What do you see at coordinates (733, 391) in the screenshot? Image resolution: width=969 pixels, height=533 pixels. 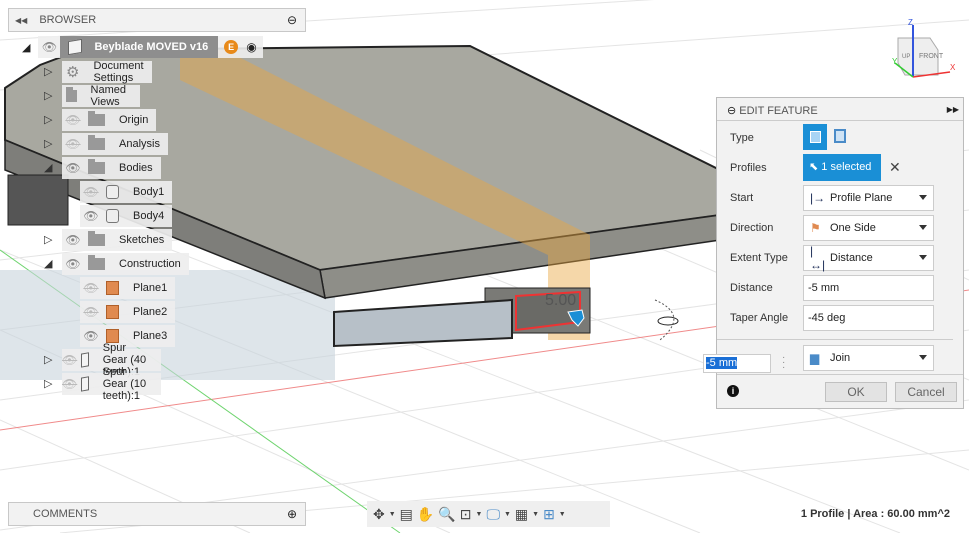 I see `info-icon: i` at bounding box center [733, 391].